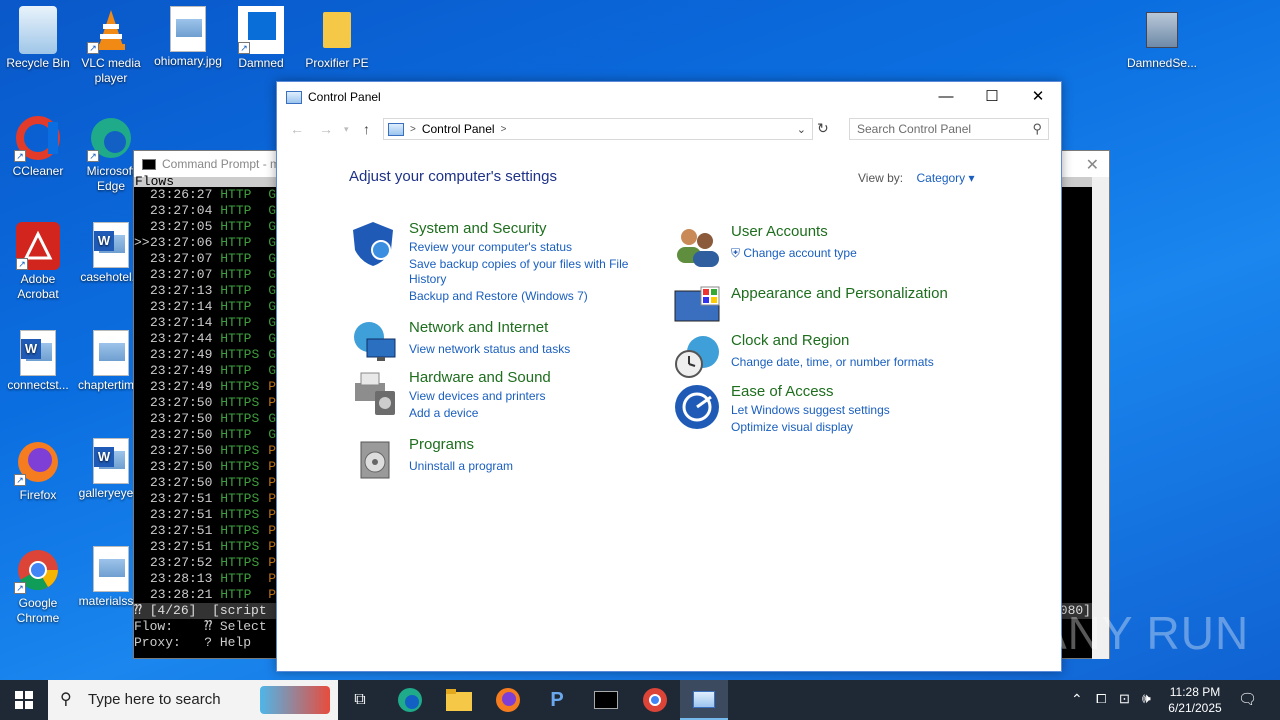  Describe the element at coordinates (410, 700) in the screenshot. I see `taskbar-edge` at that location.